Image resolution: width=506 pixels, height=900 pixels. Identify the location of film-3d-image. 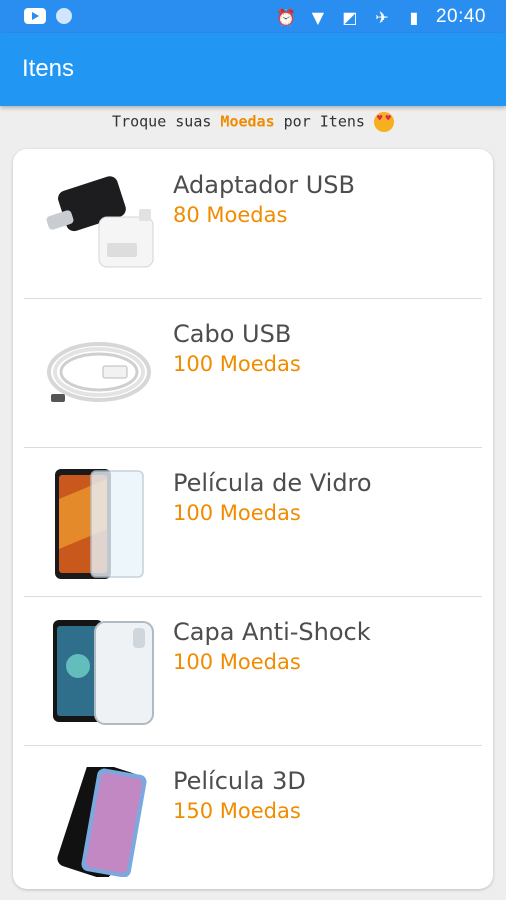
(102, 822).